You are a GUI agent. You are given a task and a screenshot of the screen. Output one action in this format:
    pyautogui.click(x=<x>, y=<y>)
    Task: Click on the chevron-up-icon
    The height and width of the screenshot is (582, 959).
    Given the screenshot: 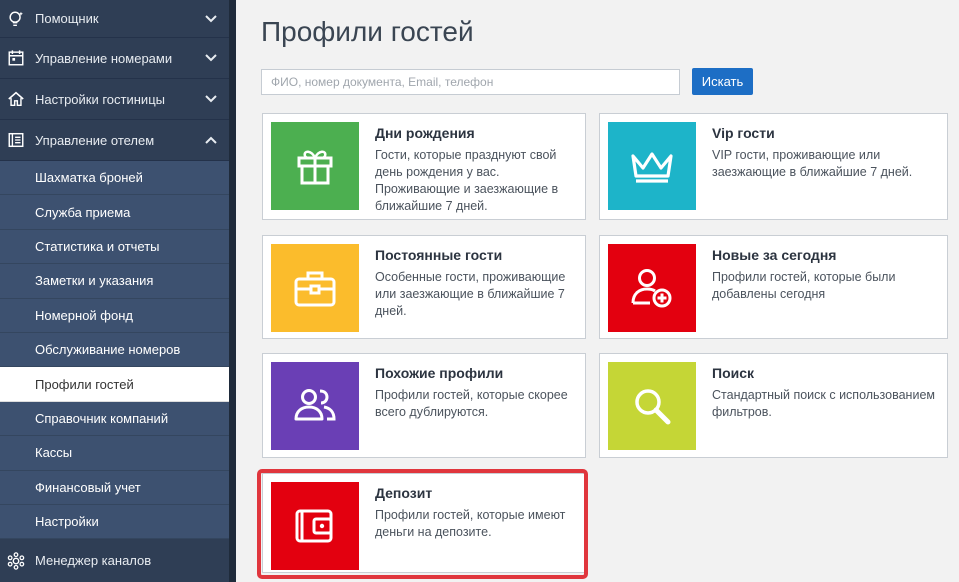 What is the action you would take?
    pyautogui.click(x=211, y=140)
    